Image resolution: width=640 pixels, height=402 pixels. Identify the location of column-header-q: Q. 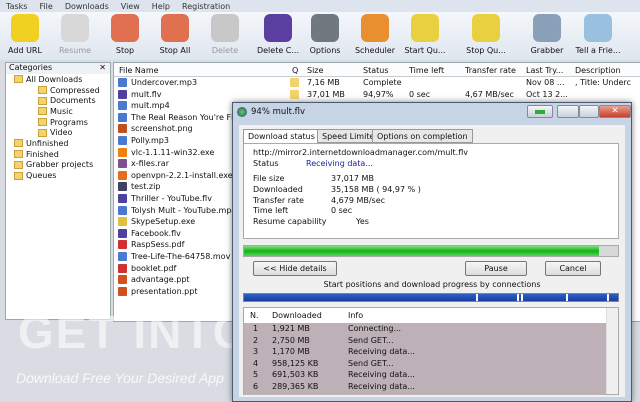
(295, 70).